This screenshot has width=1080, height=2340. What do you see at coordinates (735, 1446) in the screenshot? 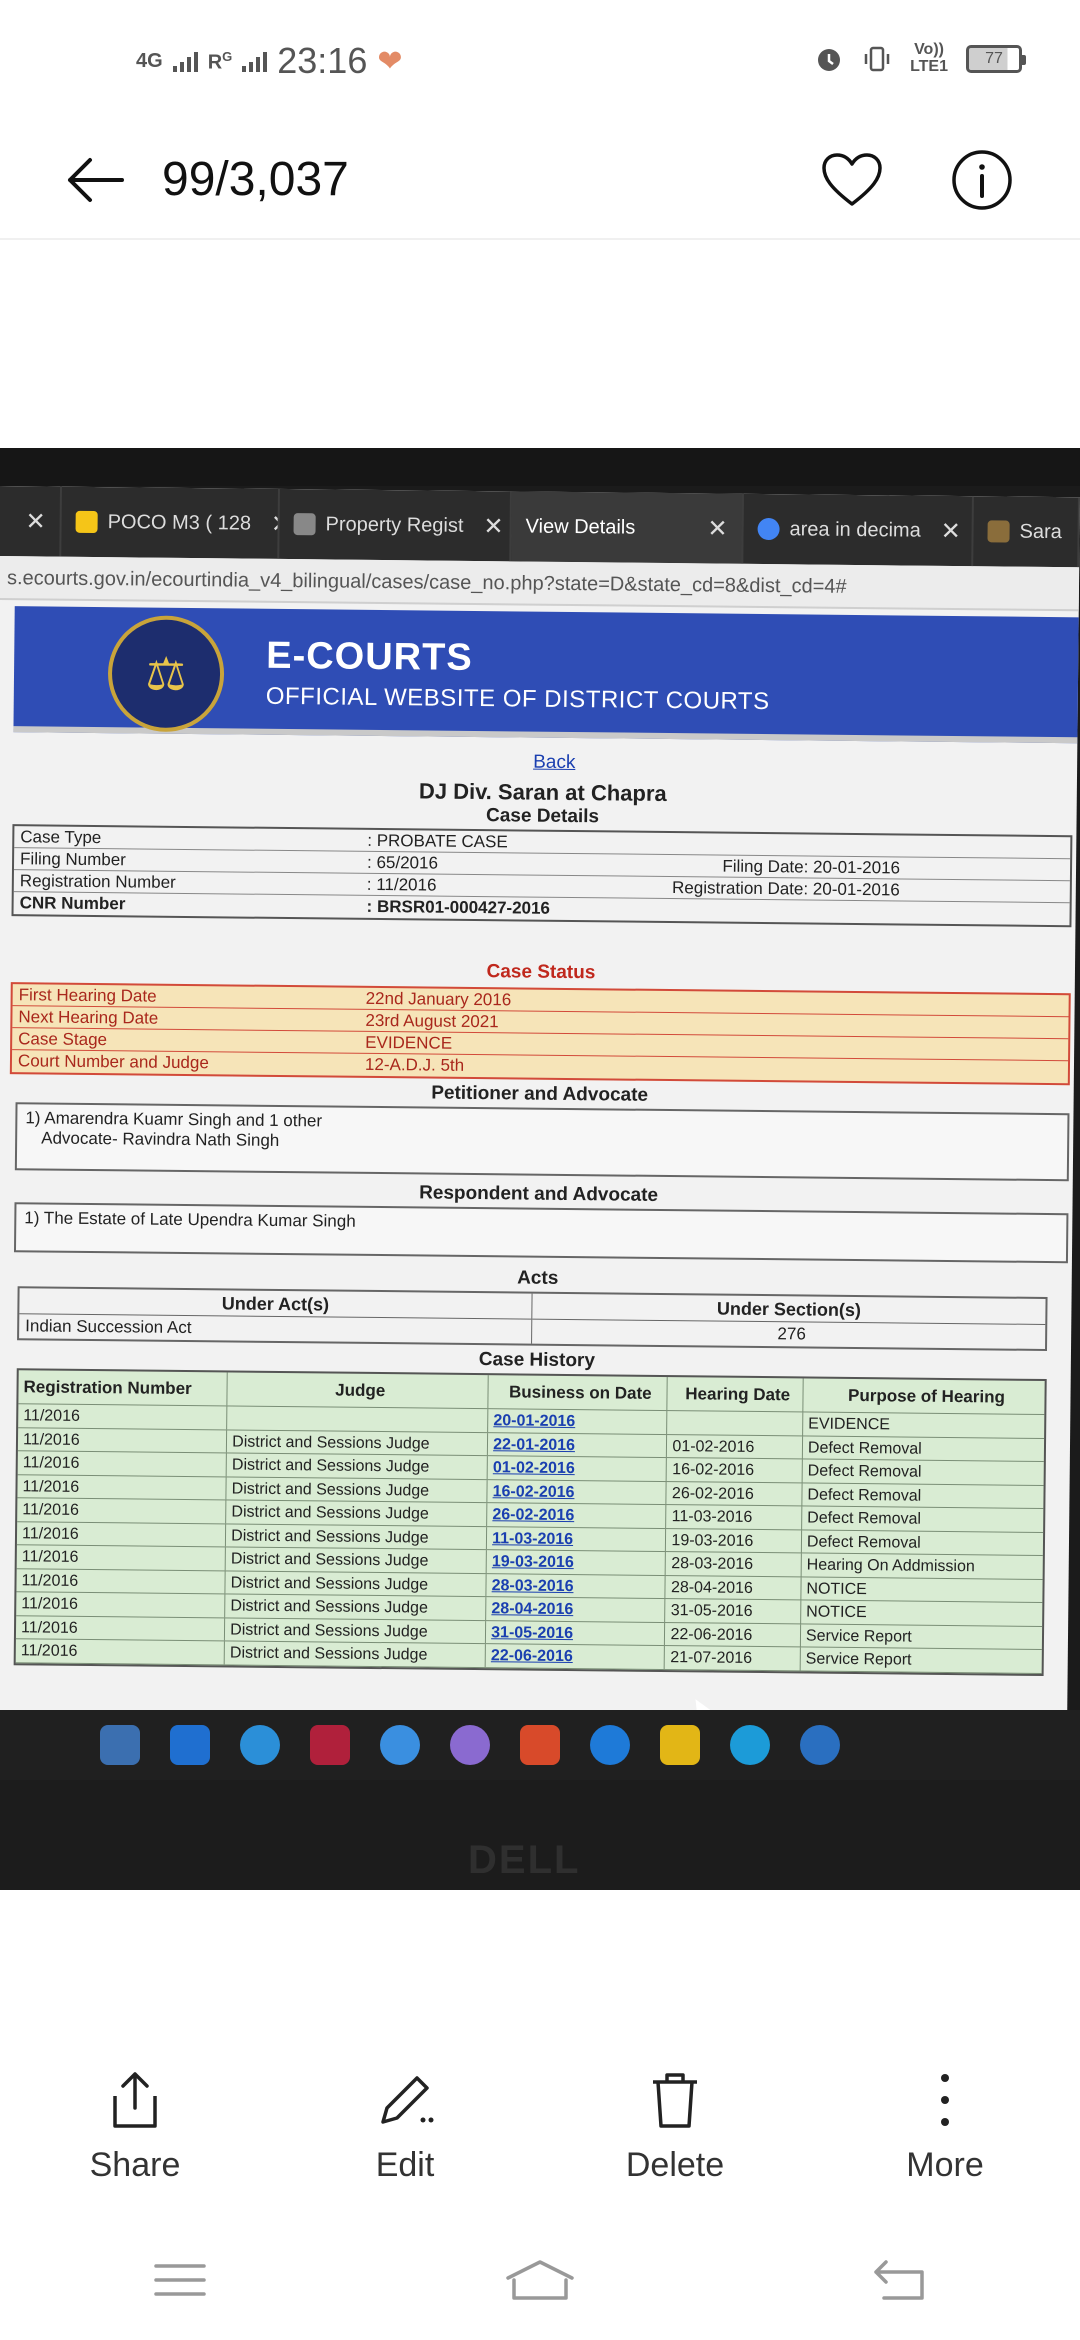
I see `history-cell-hearing: 01-02-2016` at bounding box center [735, 1446].